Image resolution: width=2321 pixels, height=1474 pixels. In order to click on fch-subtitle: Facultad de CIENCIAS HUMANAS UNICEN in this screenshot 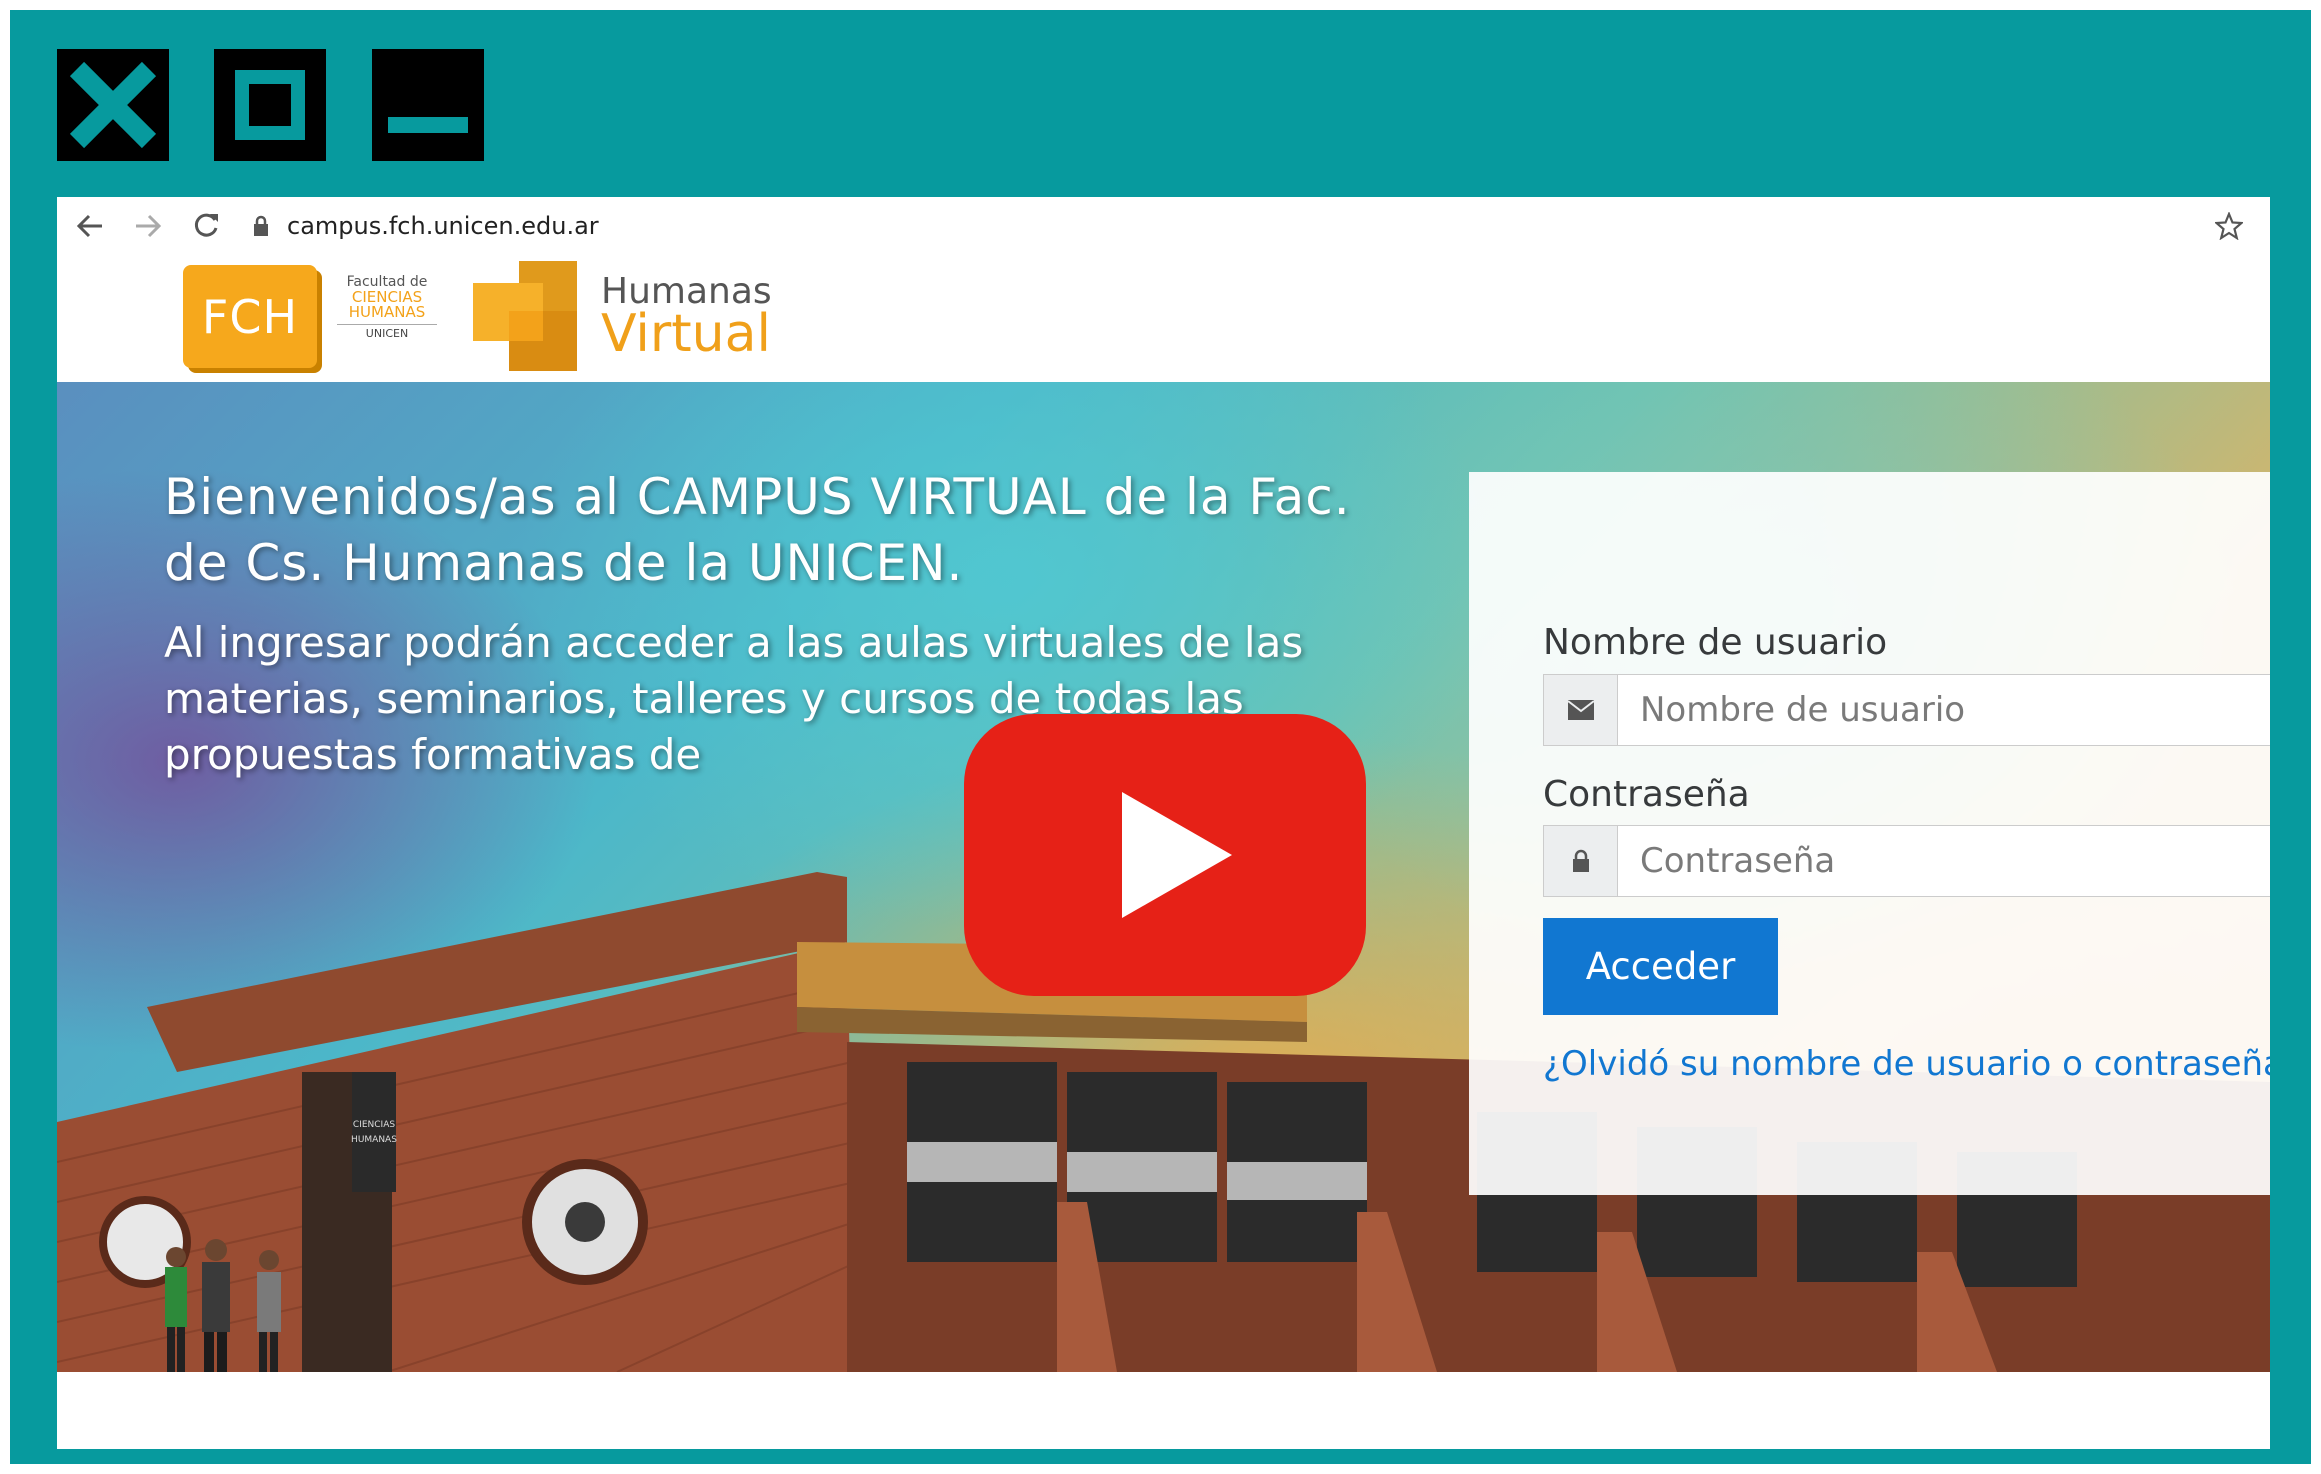, I will do `click(387, 307)`.